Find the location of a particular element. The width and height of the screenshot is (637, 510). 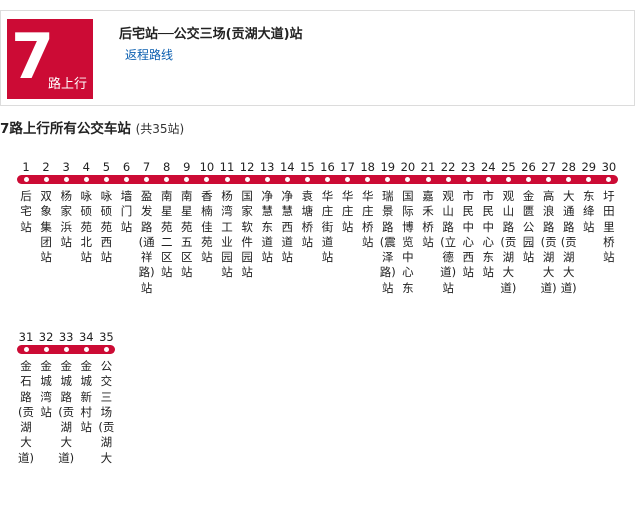

stop-name-link: 观山路(贡湖大道) is located at coordinates (508, 242).